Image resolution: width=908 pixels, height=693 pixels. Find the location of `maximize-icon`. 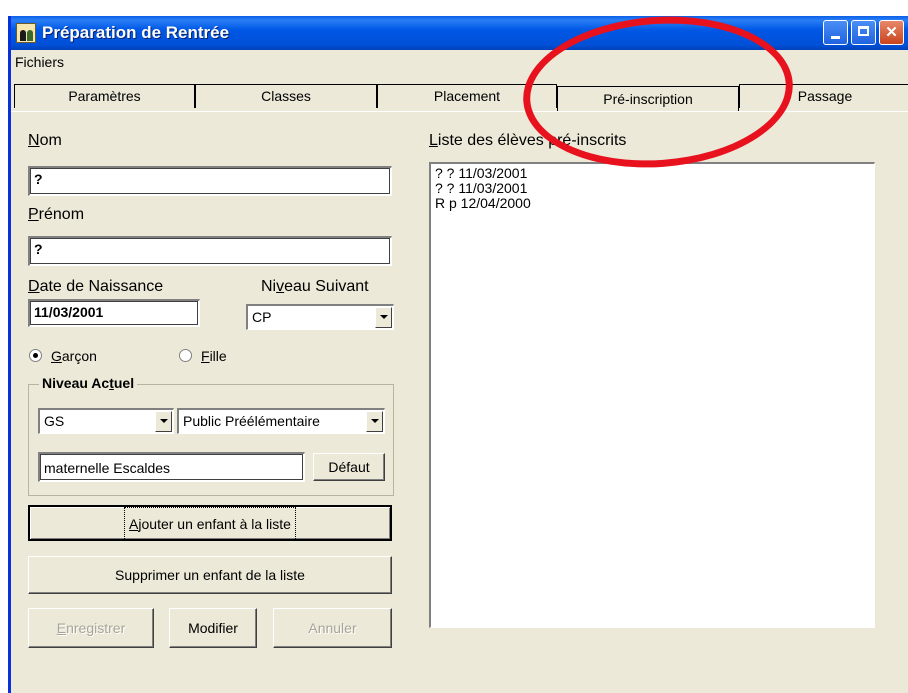

maximize-icon is located at coordinates (863, 31).